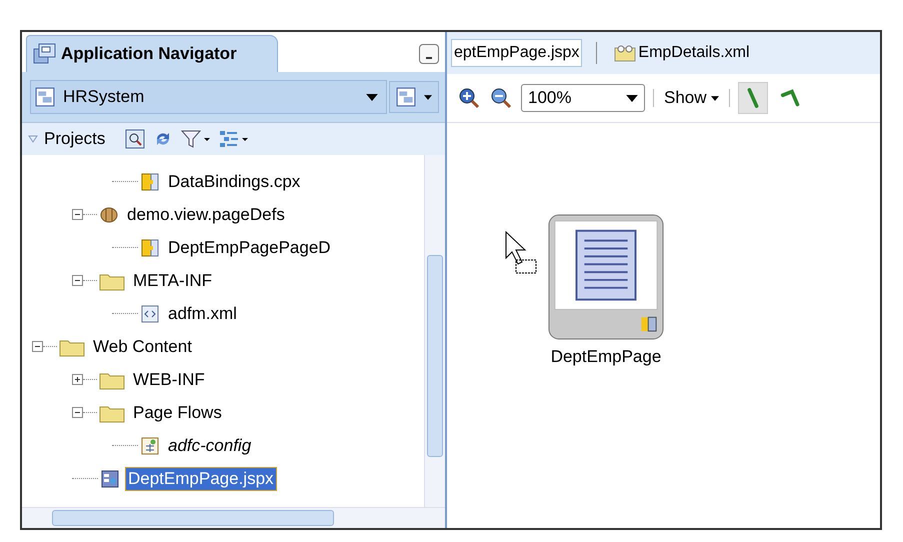 This screenshot has width=903, height=542. What do you see at coordinates (150, 446) in the screenshot?
I see `diagram-file-icon` at bounding box center [150, 446].